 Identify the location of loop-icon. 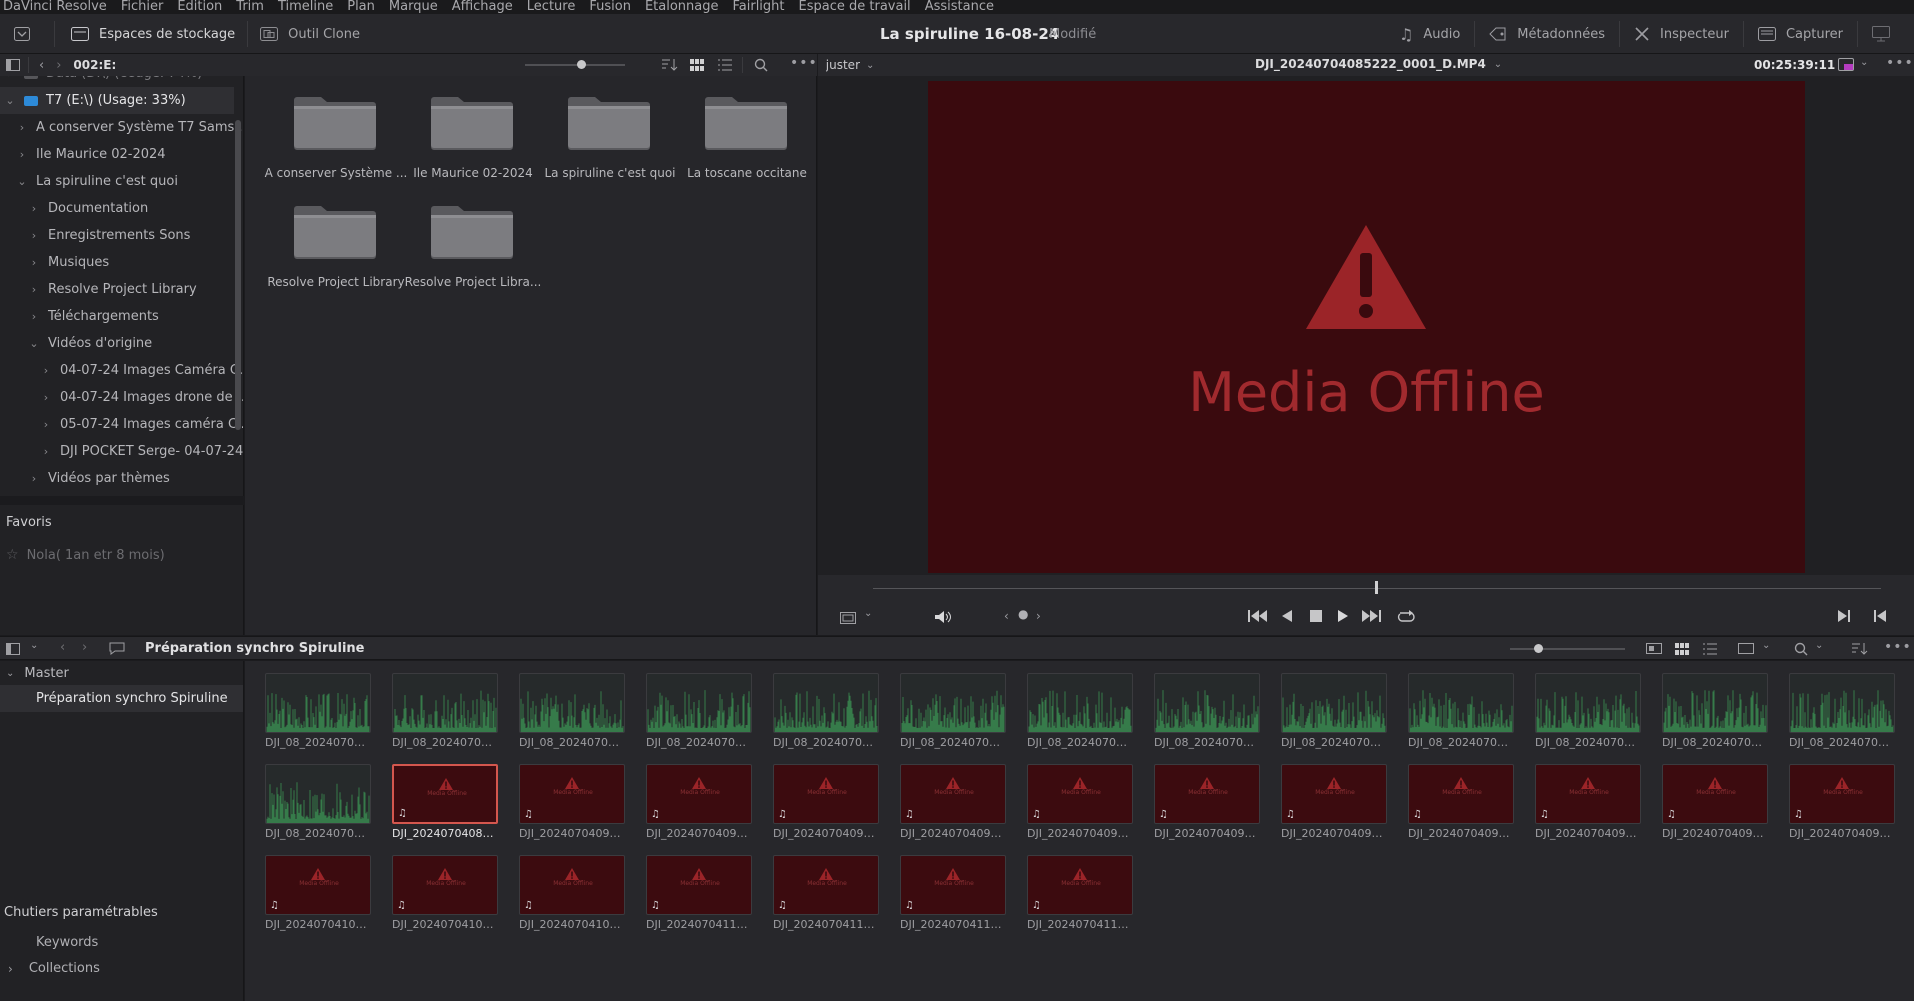
(1406, 616).